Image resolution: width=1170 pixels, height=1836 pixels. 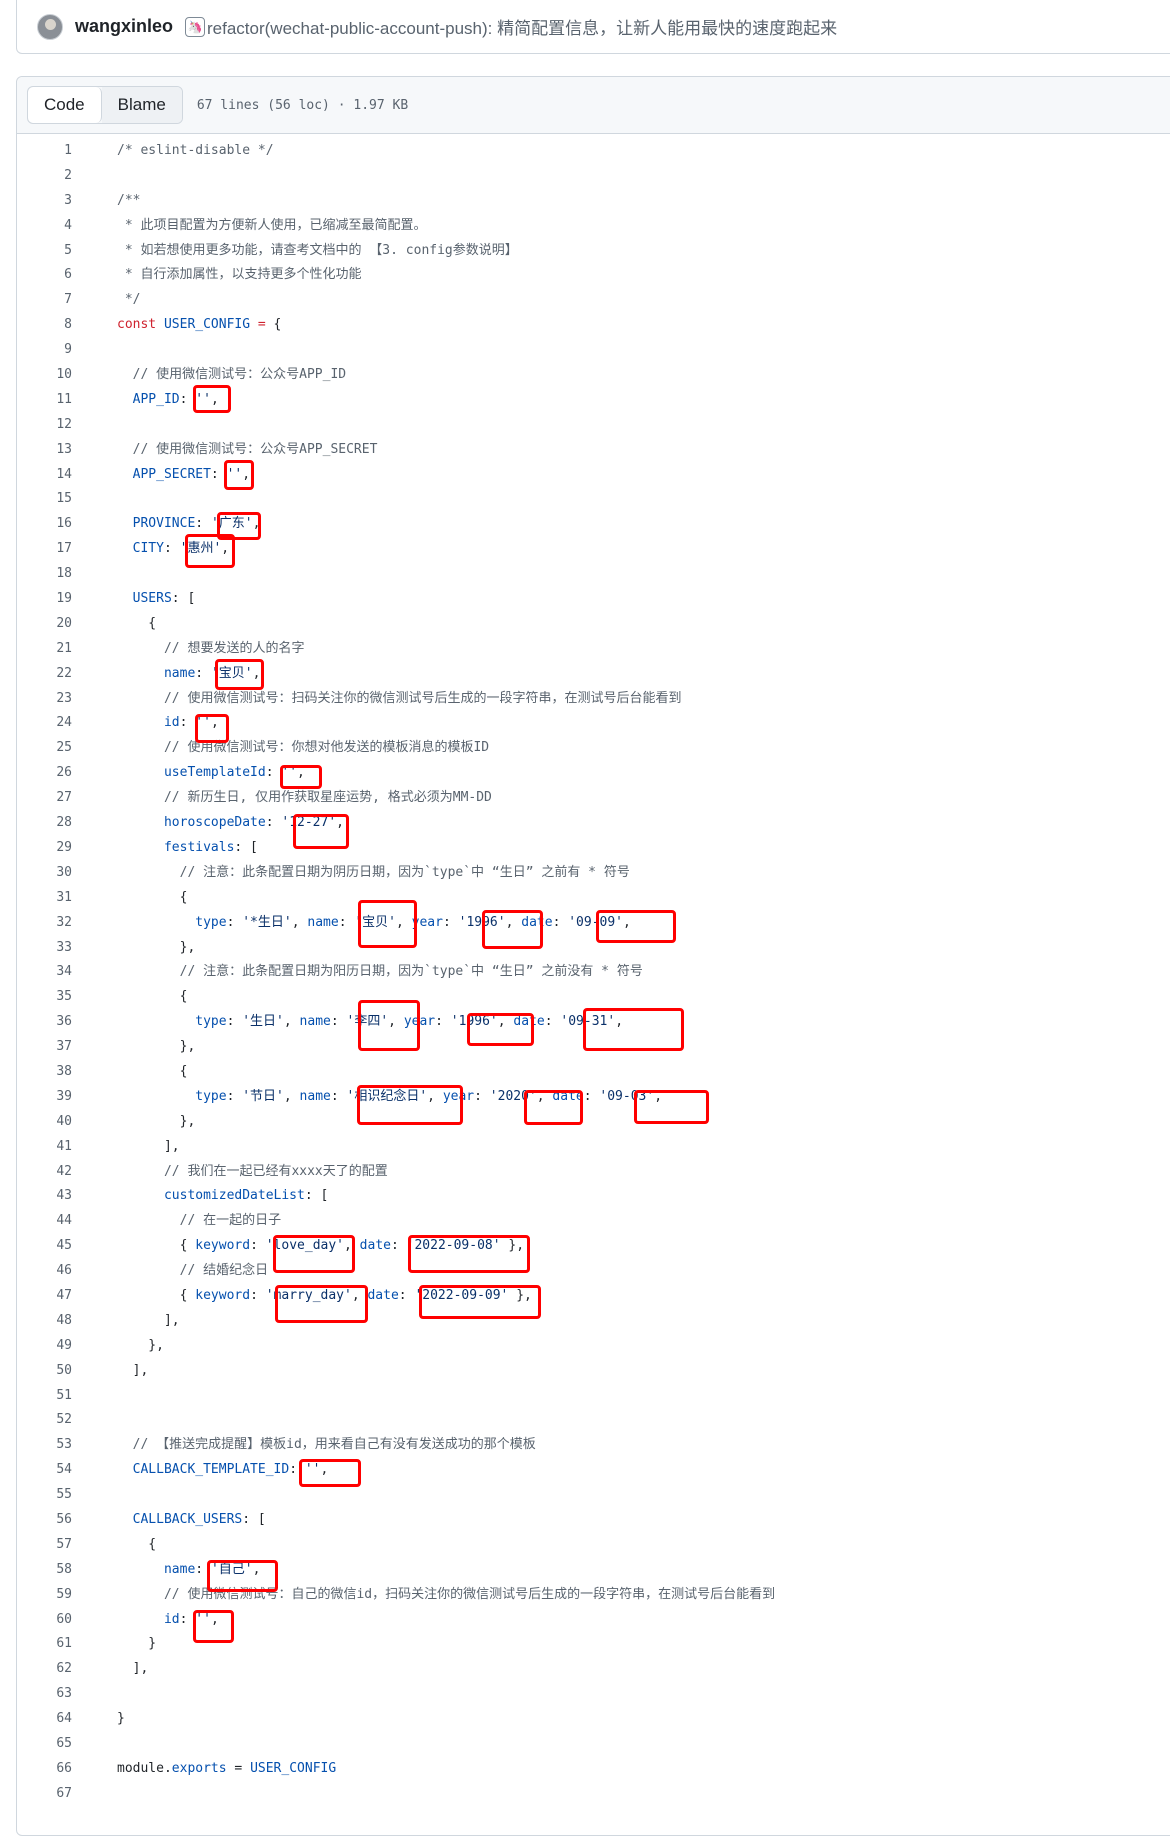 I want to click on line-number: 67, so click(x=44, y=1794).